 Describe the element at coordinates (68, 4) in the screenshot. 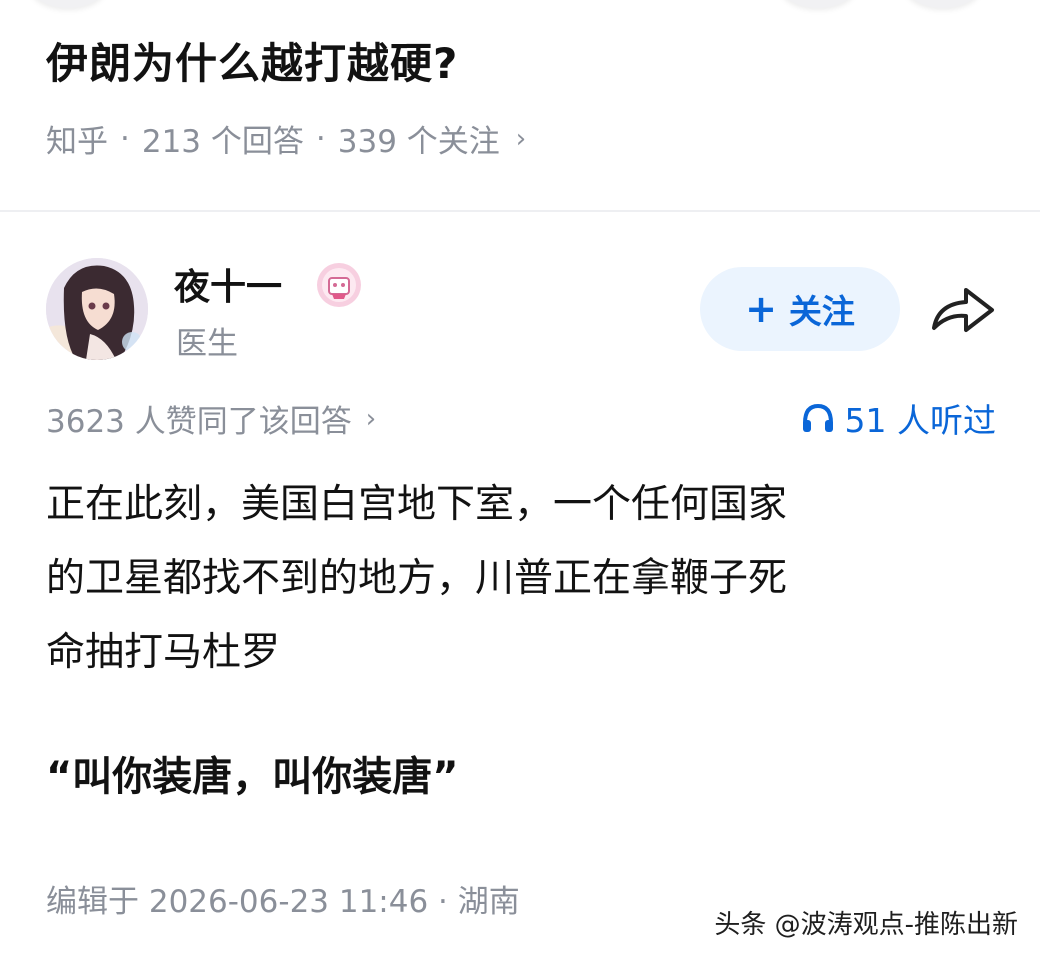

I see `top-action-circle-left` at that location.